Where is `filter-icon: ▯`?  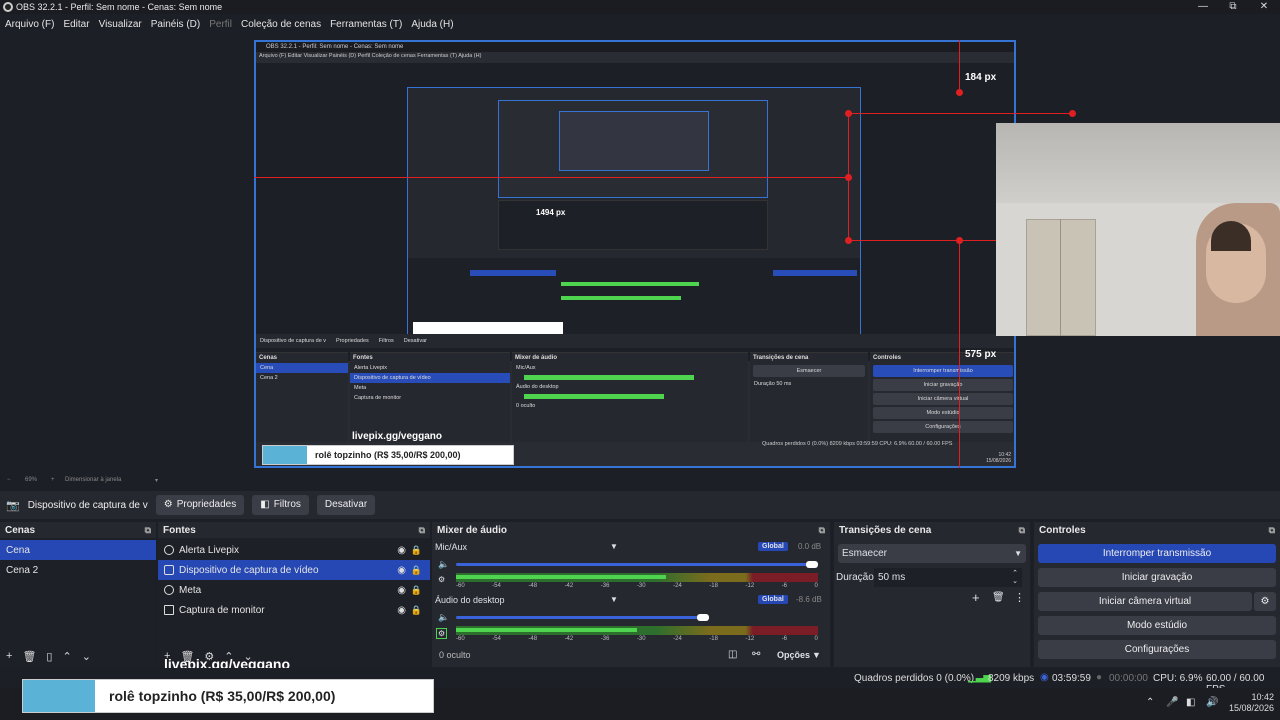 filter-icon: ▯ is located at coordinates (49, 656).